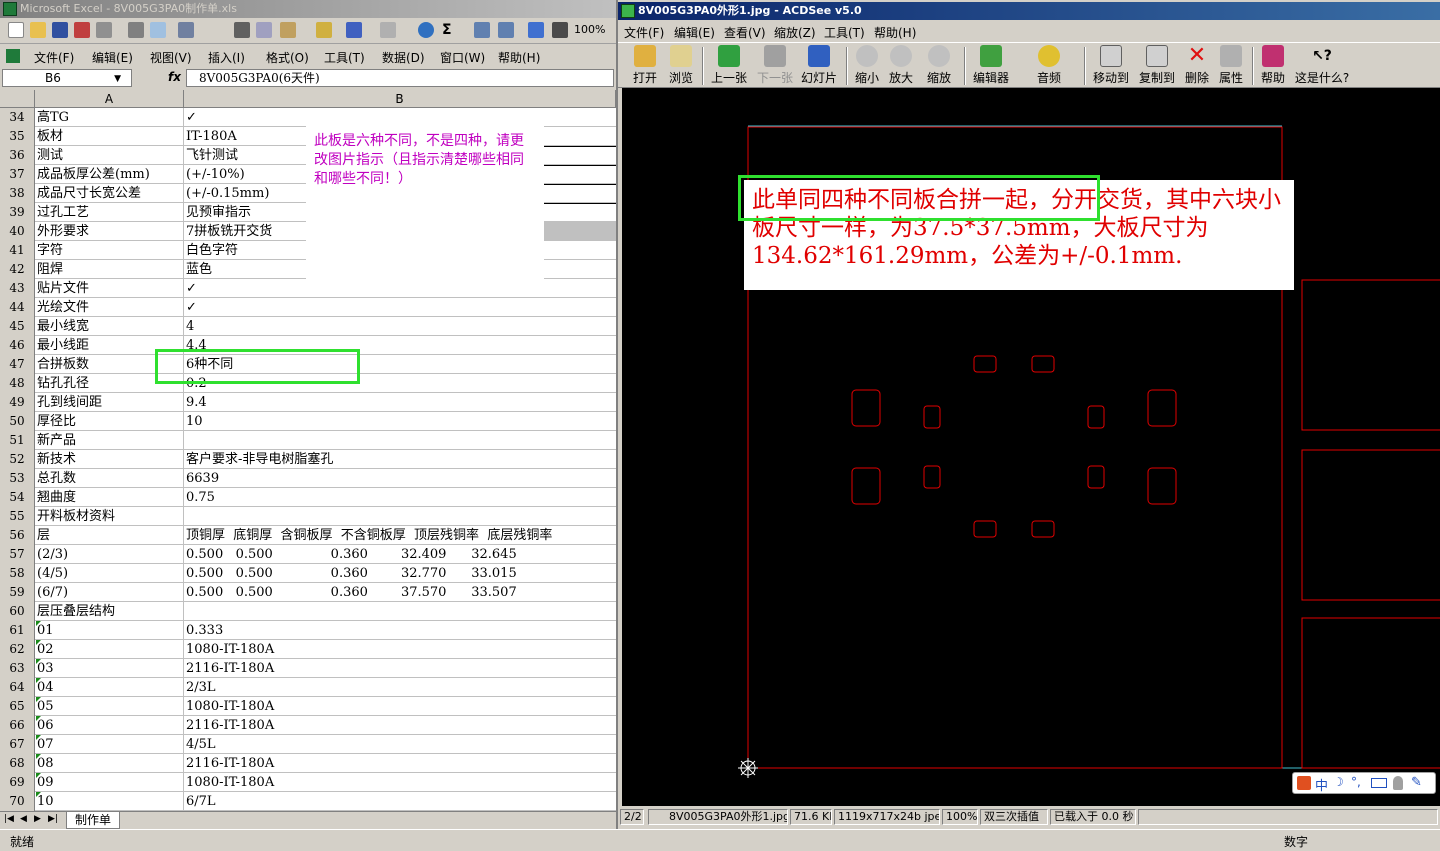 The width and height of the screenshot is (1440, 851). What do you see at coordinates (17, 516) in the screenshot?
I see `row-header: 55` at bounding box center [17, 516].